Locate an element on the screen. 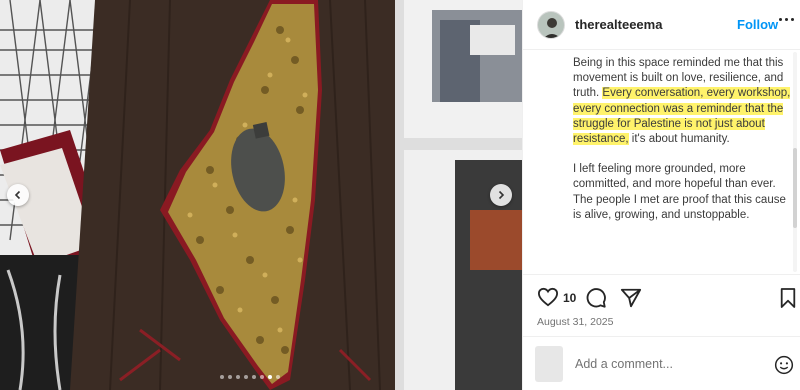  slide-indicator is located at coordinates (250, 377).